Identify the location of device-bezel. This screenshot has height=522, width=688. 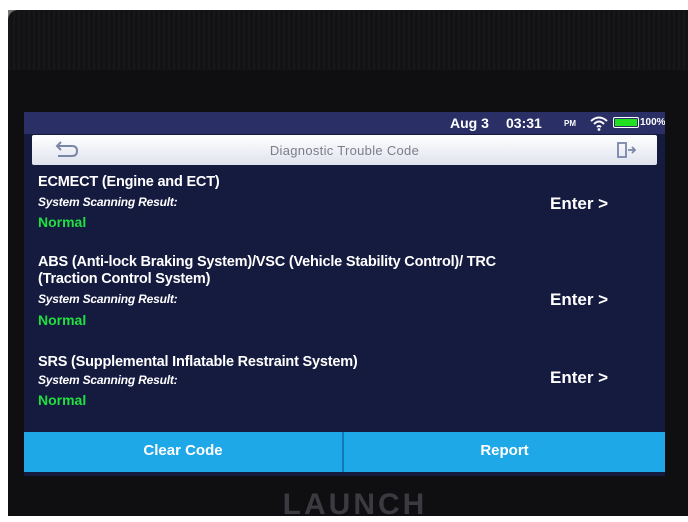
(348, 40).